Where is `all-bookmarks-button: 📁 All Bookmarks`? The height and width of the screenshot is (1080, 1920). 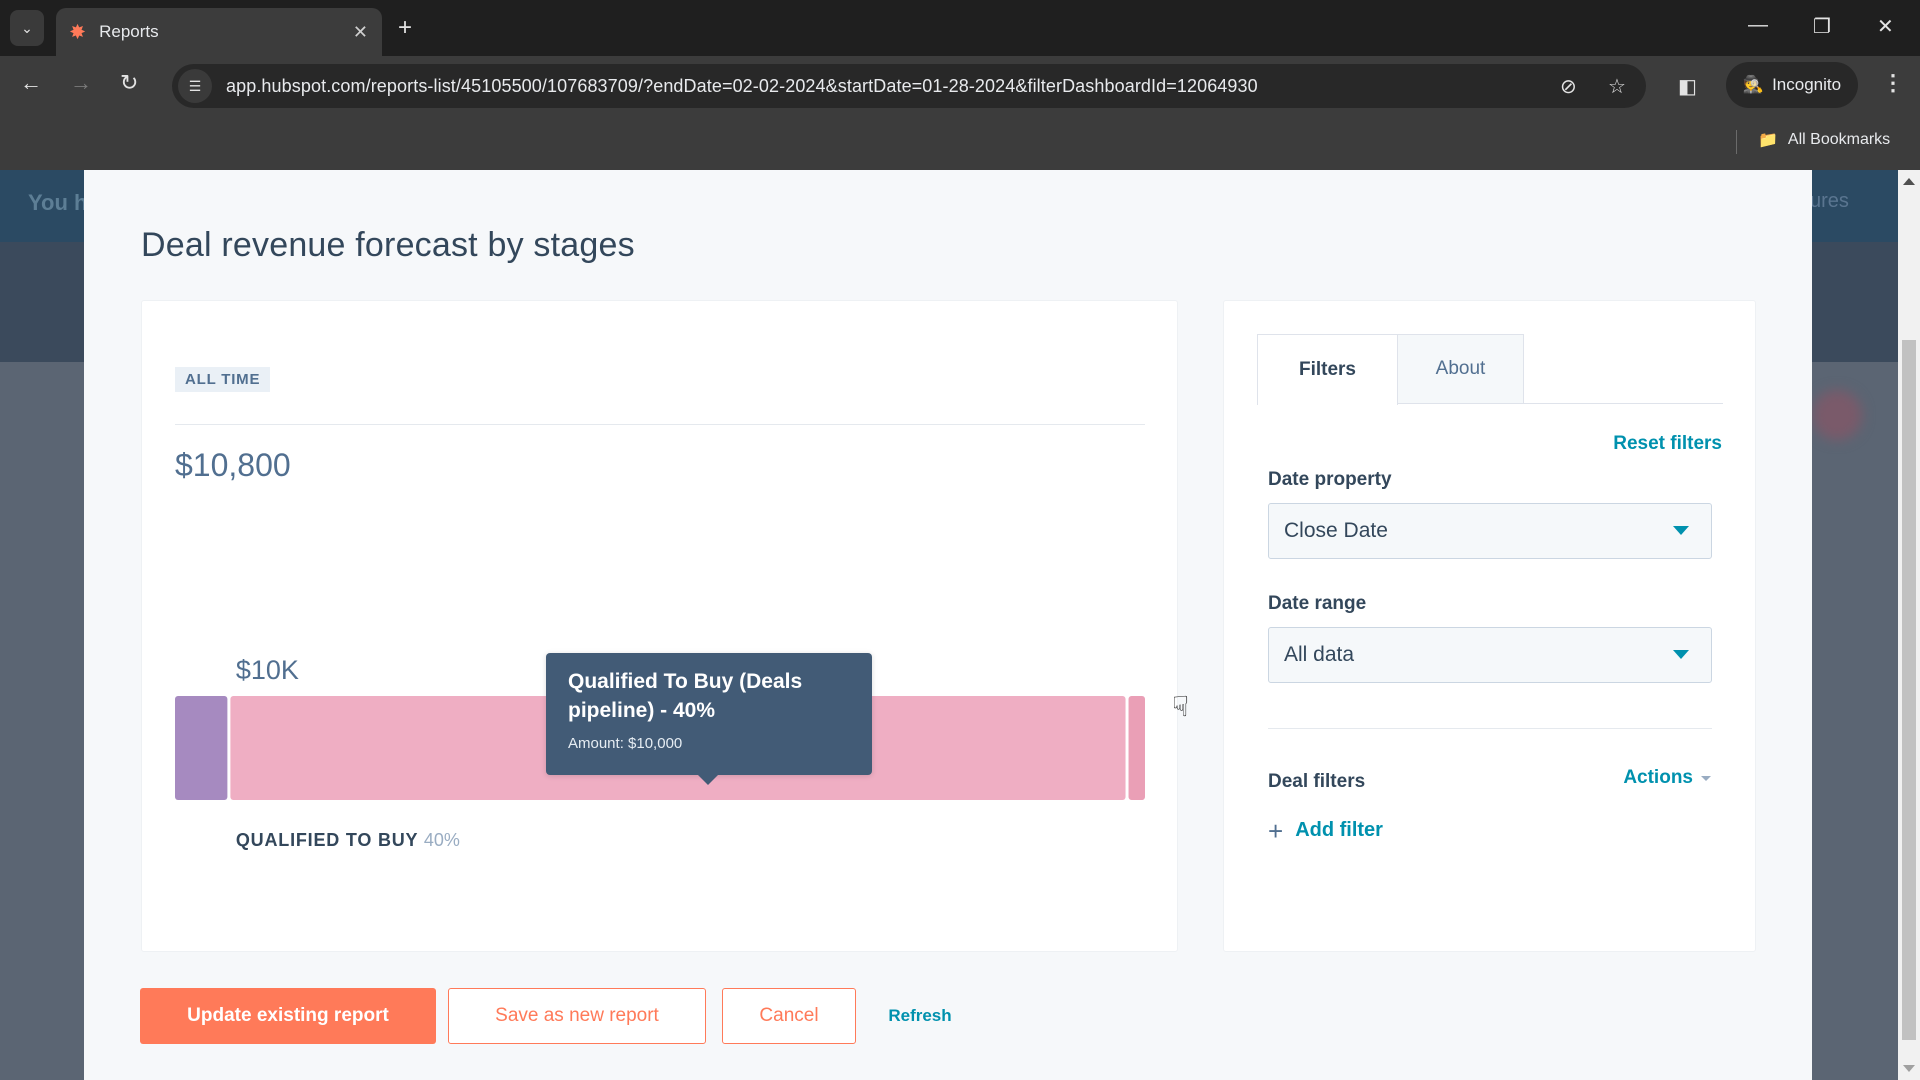 all-bookmarks-button: 📁 All Bookmarks is located at coordinates (1824, 140).